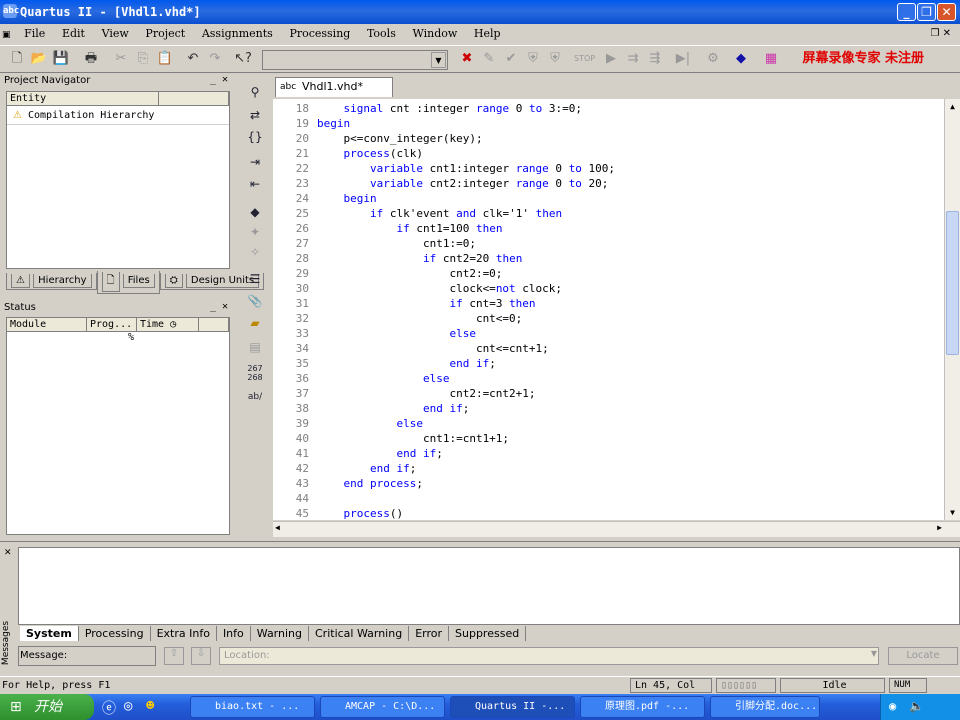 This screenshot has height=720, width=960. I want to click on locate-button: Locate, so click(923, 656).